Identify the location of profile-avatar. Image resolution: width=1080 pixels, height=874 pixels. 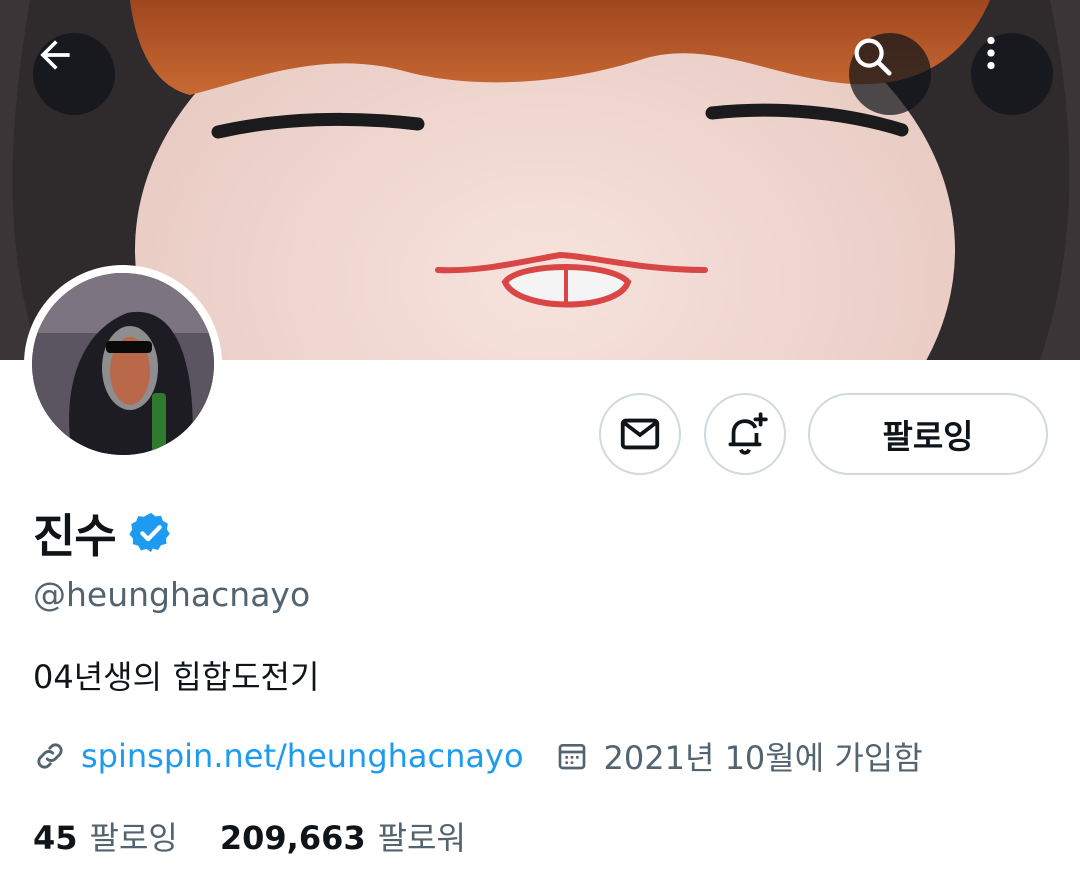
(123, 364).